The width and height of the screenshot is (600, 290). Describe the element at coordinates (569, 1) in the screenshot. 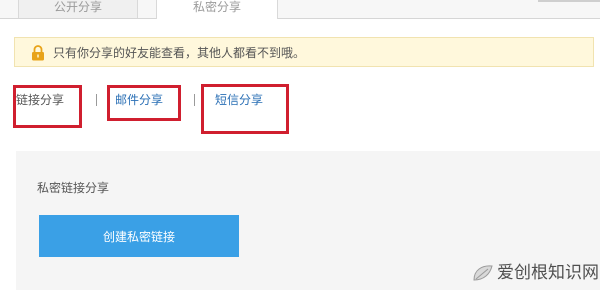

I see `top-divider` at that location.